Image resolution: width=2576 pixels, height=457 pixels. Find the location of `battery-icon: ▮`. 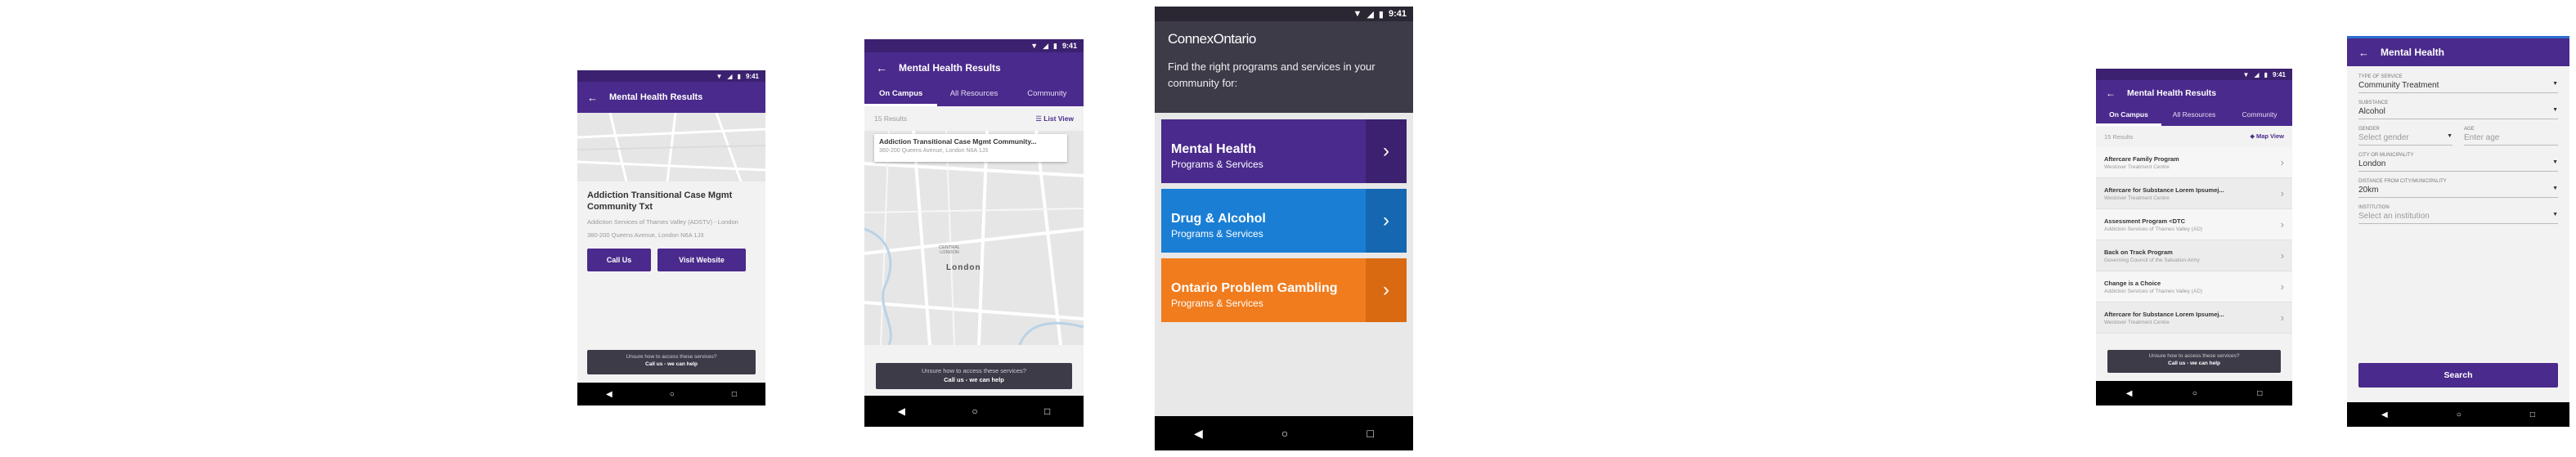

battery-icon: ▮ is located at coordinates (739, 76).